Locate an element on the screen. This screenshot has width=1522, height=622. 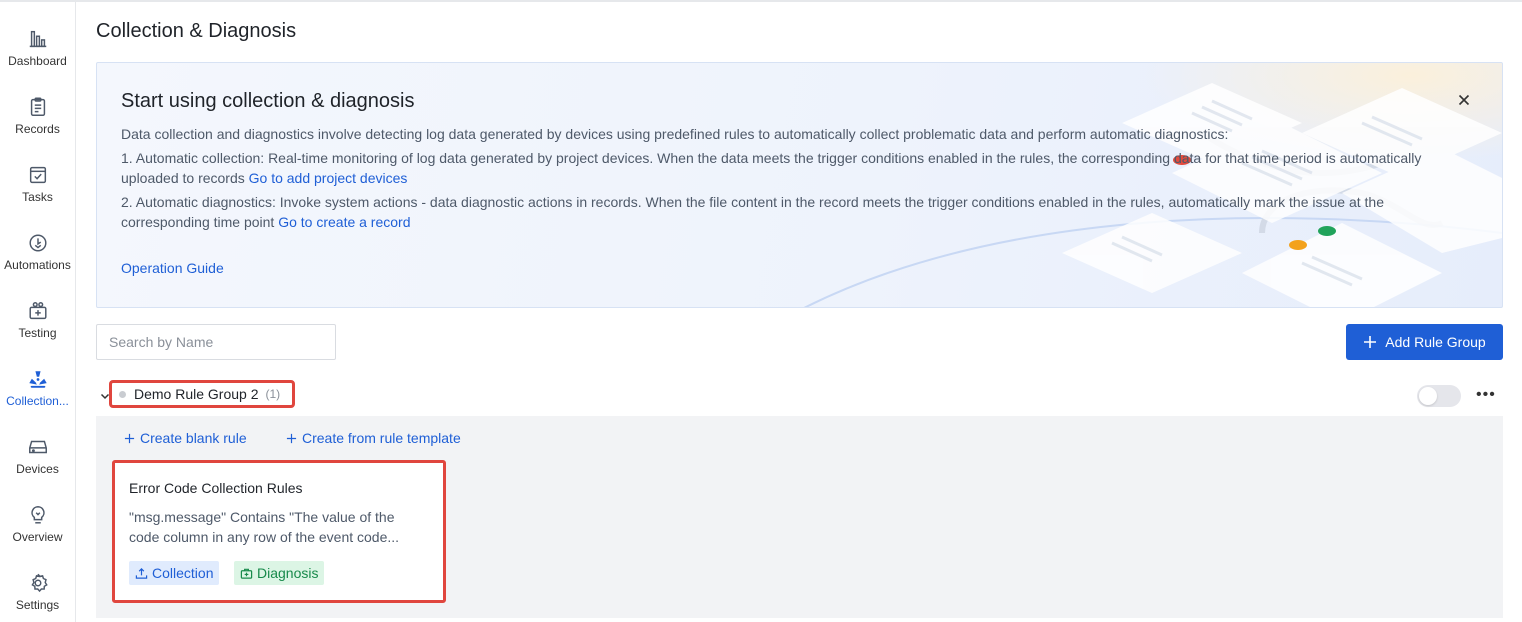
sidebar-item-tasks: Tasks is located at coordinates (37, 180).